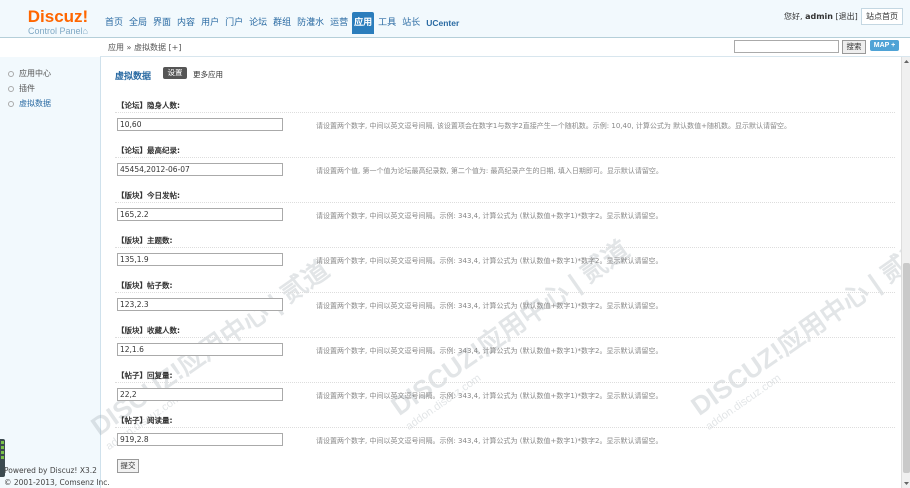  Describe the element at coordinates (162, 23) in the screenshot. I see `nav-item-2: 界面` at that location.